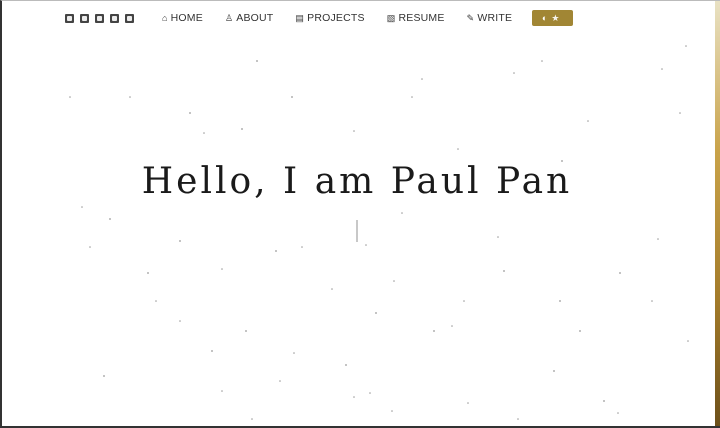  What do you see at coordinates (129, 18) in the screenshot?
I see `instagram-icon` at bounding box center [129, 18].